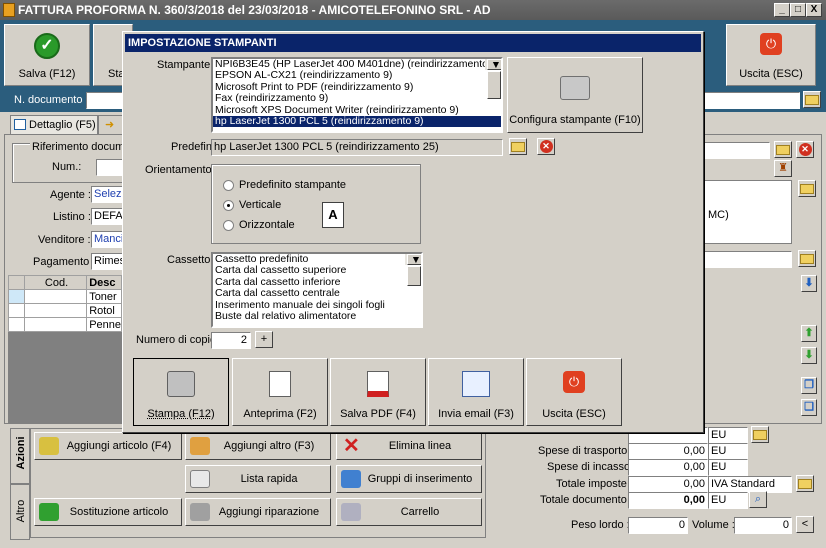 The height and width of the screenshot is (548, 826). Describe the element at coordinates (575, 95) in the screenshot. I see `configure-printer-button: Configura stampante (F10)` at that location.